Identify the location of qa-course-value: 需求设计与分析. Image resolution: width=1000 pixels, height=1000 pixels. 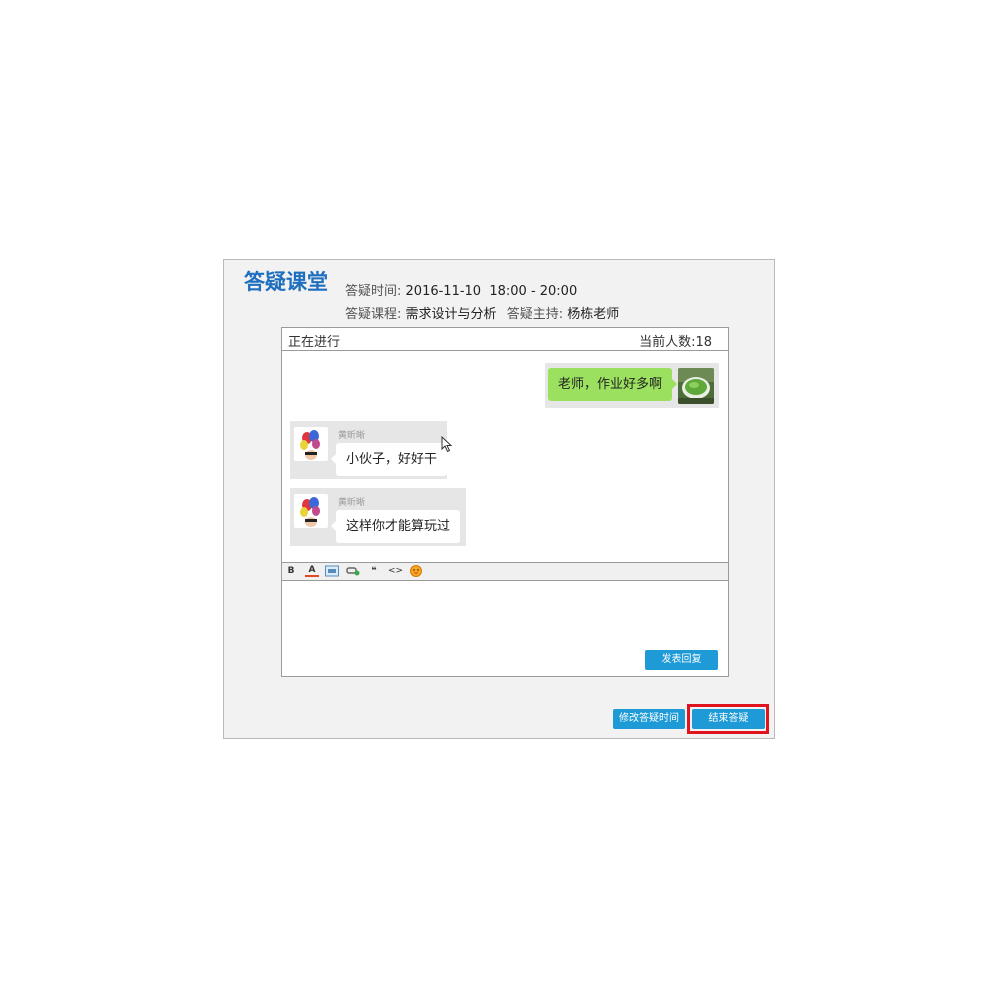
(451, 314).